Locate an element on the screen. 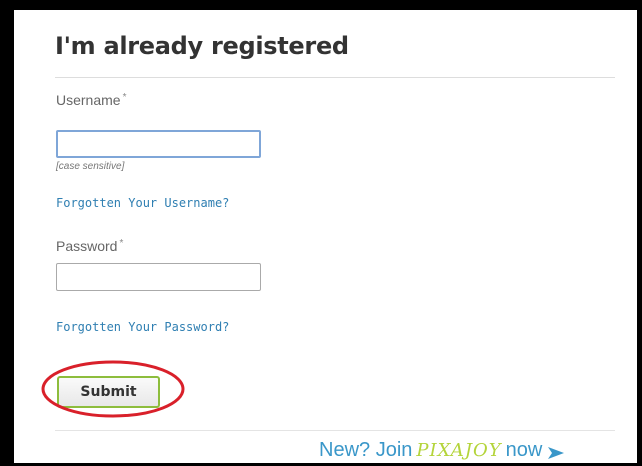 The height and width of the screenshot is (466, 642). join-suffix: now is located at coordinates (524, 449).